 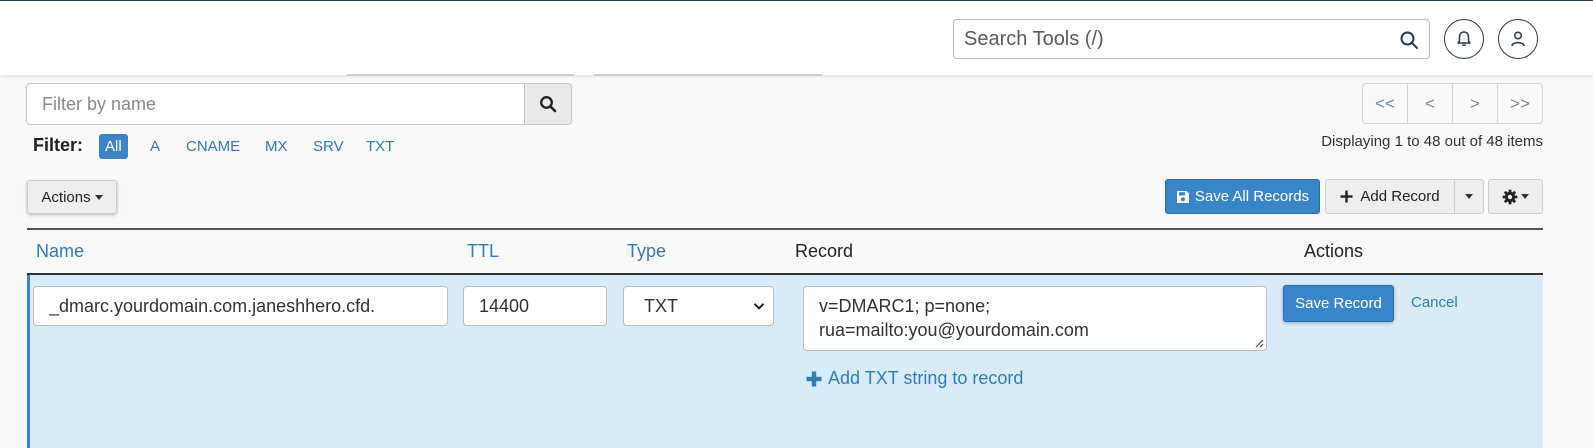 I want to click on filter-type-all: All, so click(x=113, y=146).